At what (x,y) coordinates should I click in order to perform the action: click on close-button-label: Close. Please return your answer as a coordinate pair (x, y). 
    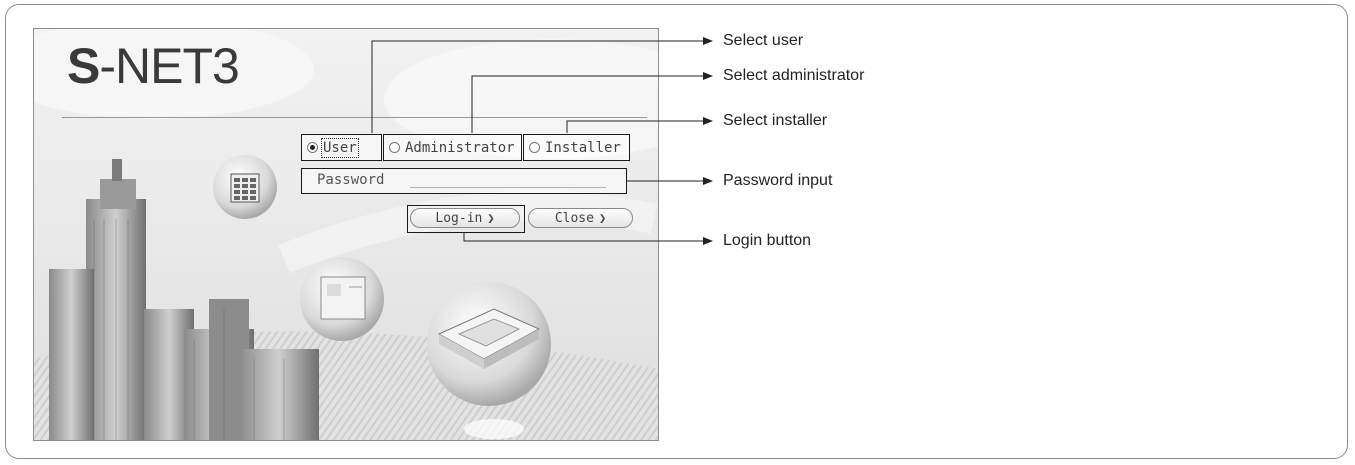
    Looking at the image, I should click on (574, 218).